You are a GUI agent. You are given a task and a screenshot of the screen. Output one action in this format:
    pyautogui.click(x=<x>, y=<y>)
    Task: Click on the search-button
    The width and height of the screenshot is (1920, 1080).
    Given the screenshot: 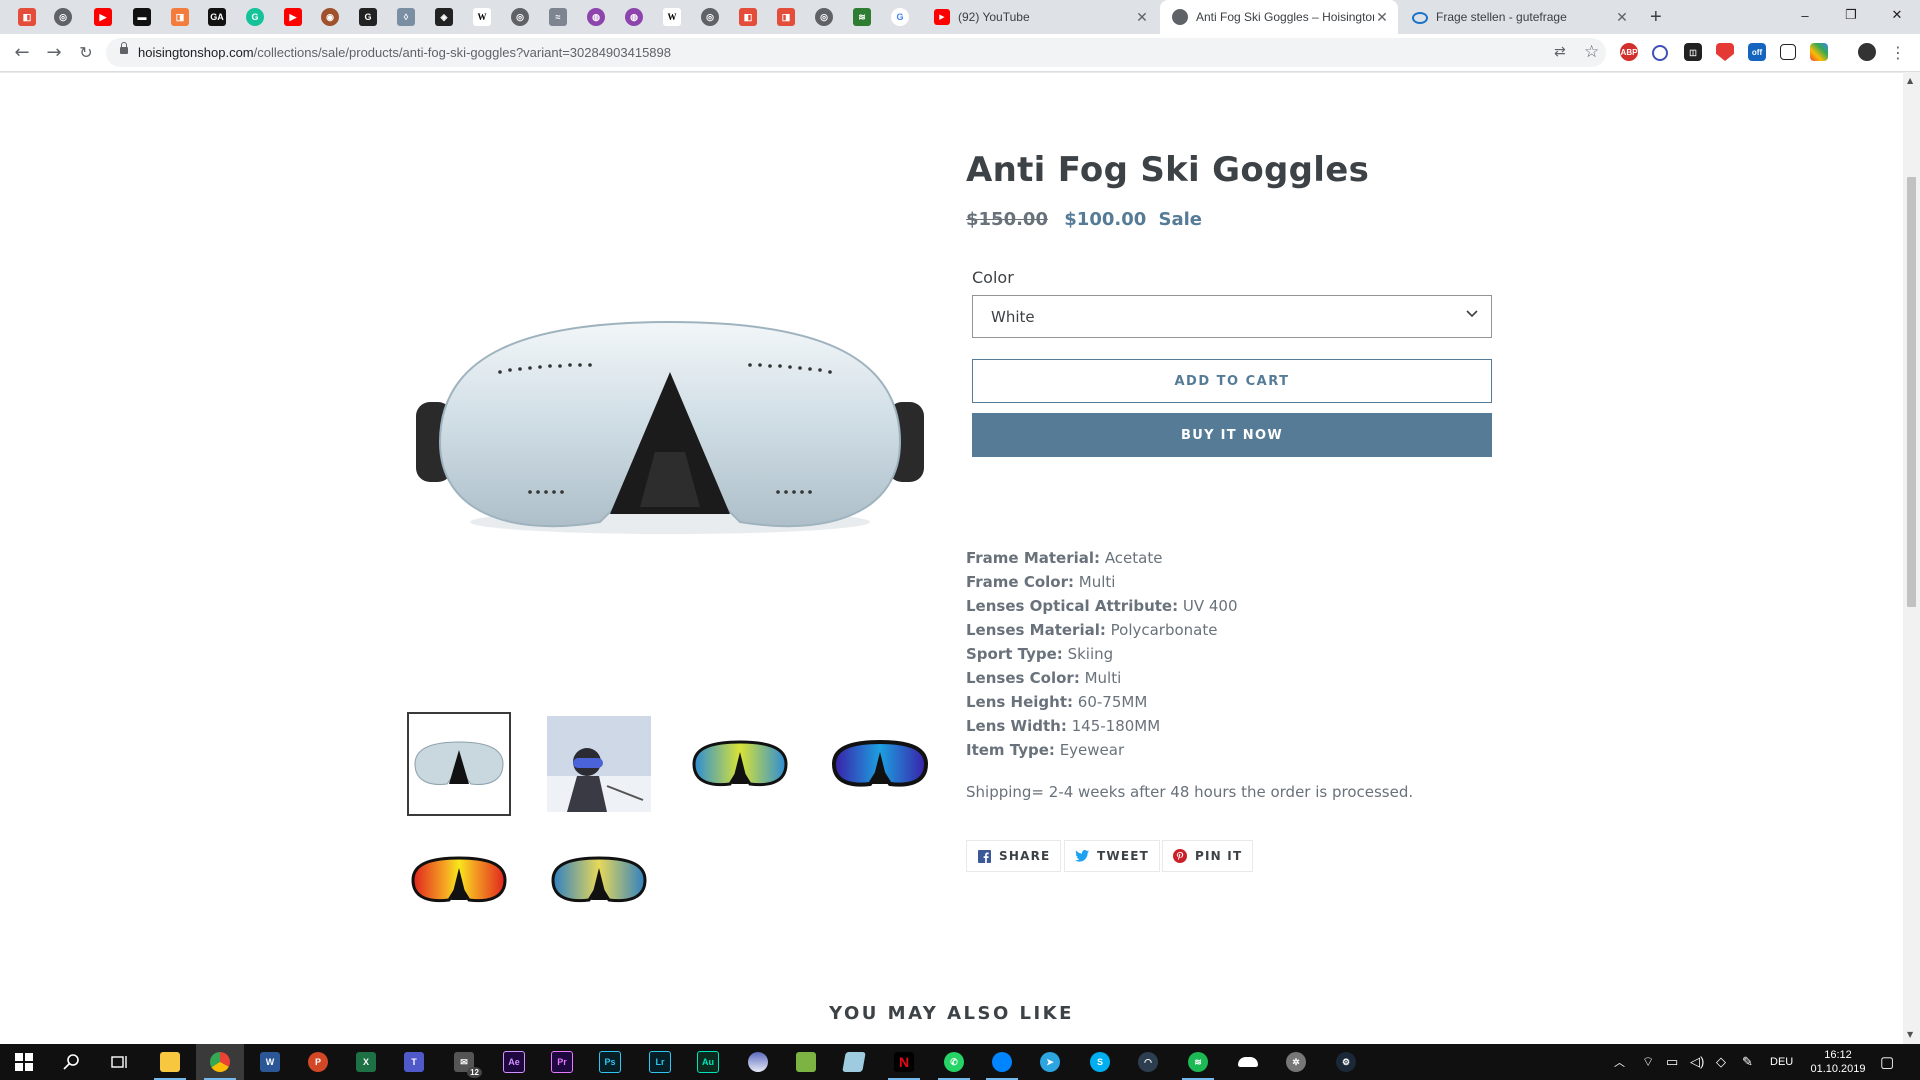 What is the action you would take?
    pyautogui.click(x=72, y=1062)
    